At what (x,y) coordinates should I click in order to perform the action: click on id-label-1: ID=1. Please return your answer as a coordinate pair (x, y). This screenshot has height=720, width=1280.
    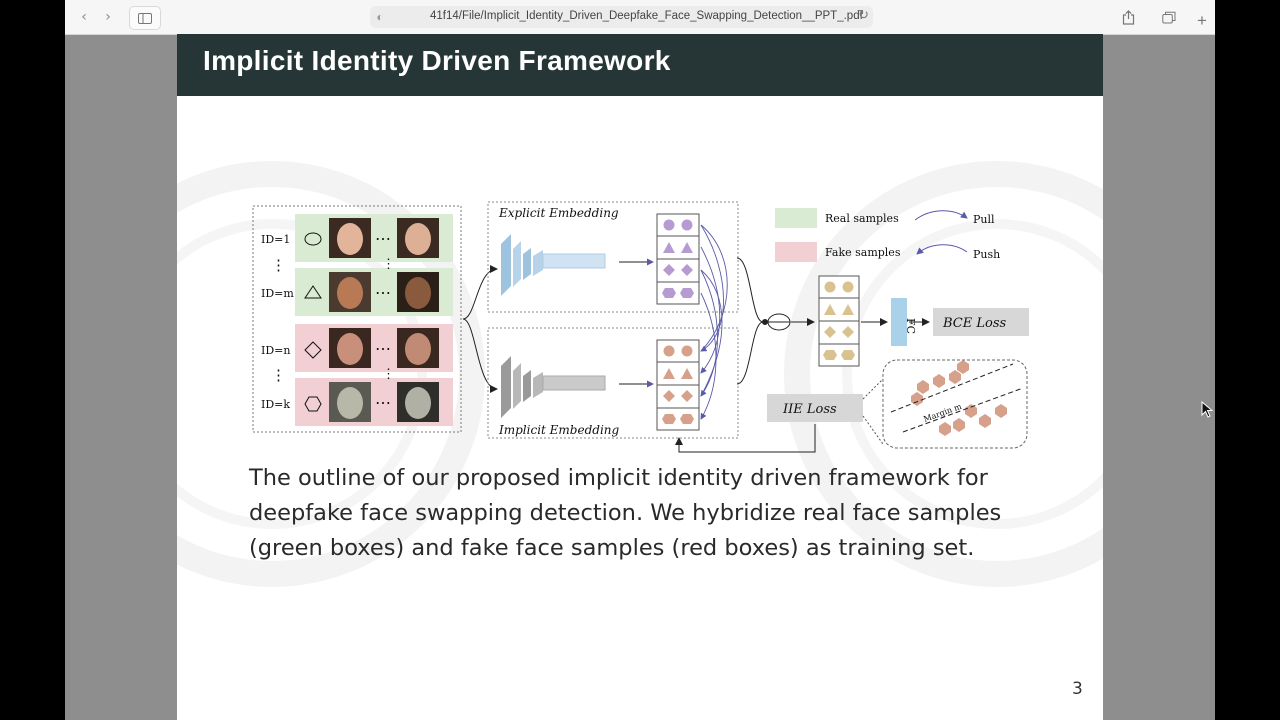
    Looking at the image, I should click on (275, 239).